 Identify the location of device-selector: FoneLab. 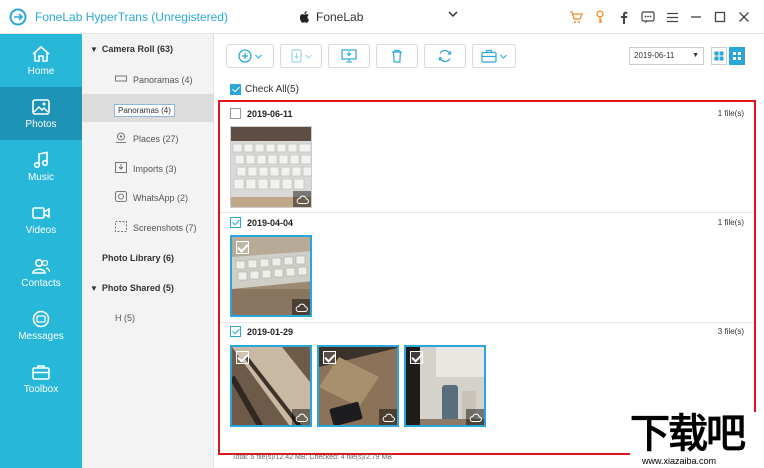
(379, 17).